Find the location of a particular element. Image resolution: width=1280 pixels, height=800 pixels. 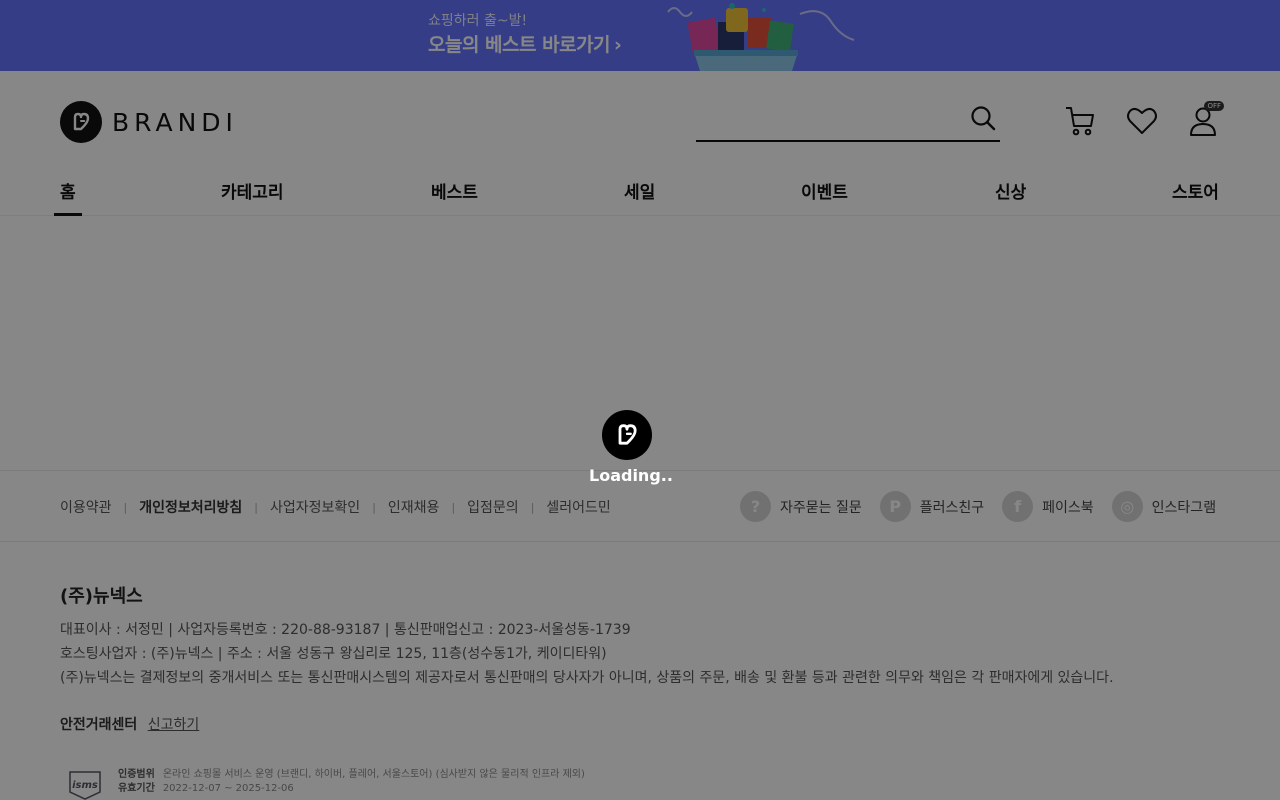

loading-text: Loading.. is located at coordinates (631, 475).